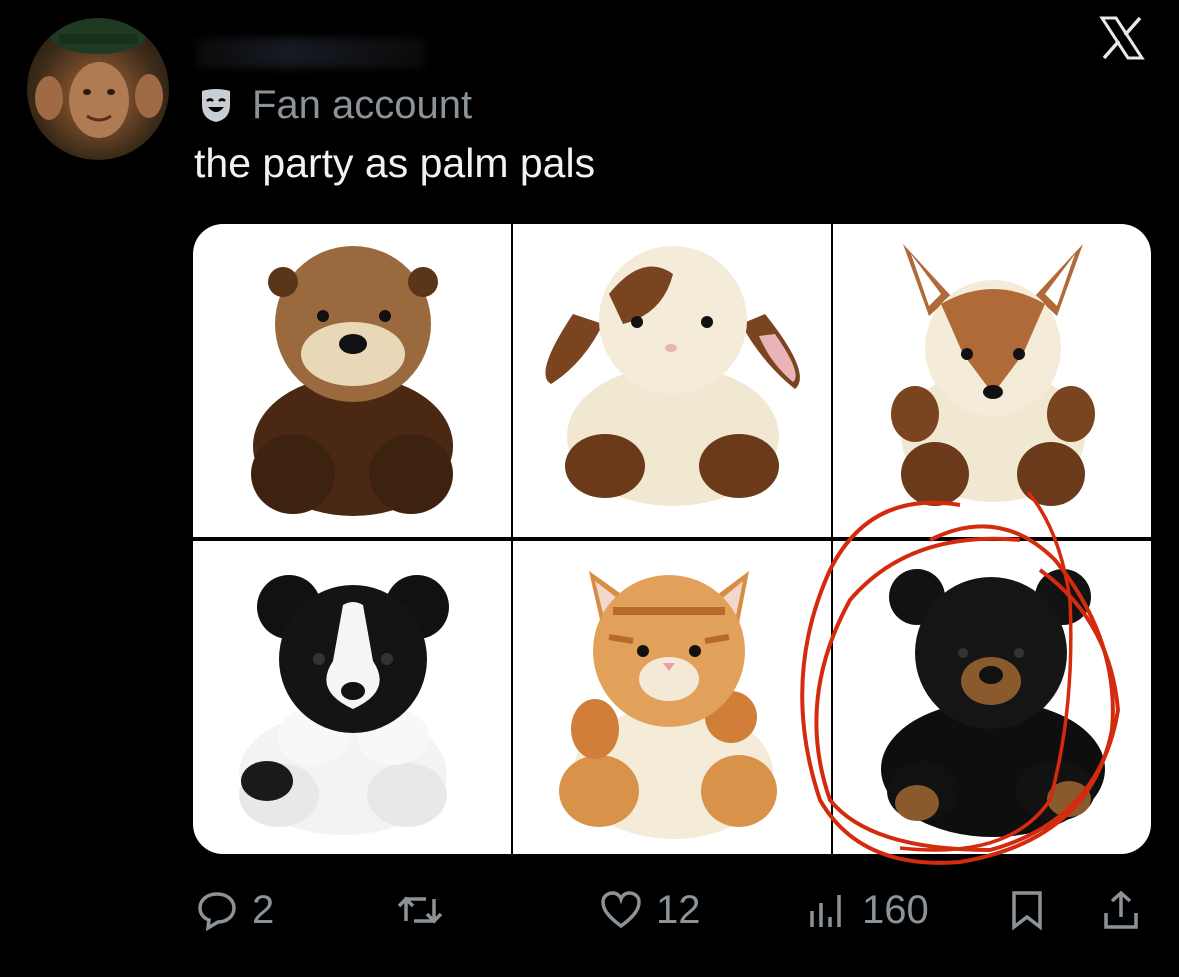 This screenshot has width=1179, height=977. Describe the element at coordinates (217, 911) in the screenshot. I see `reply-icon` at that location.